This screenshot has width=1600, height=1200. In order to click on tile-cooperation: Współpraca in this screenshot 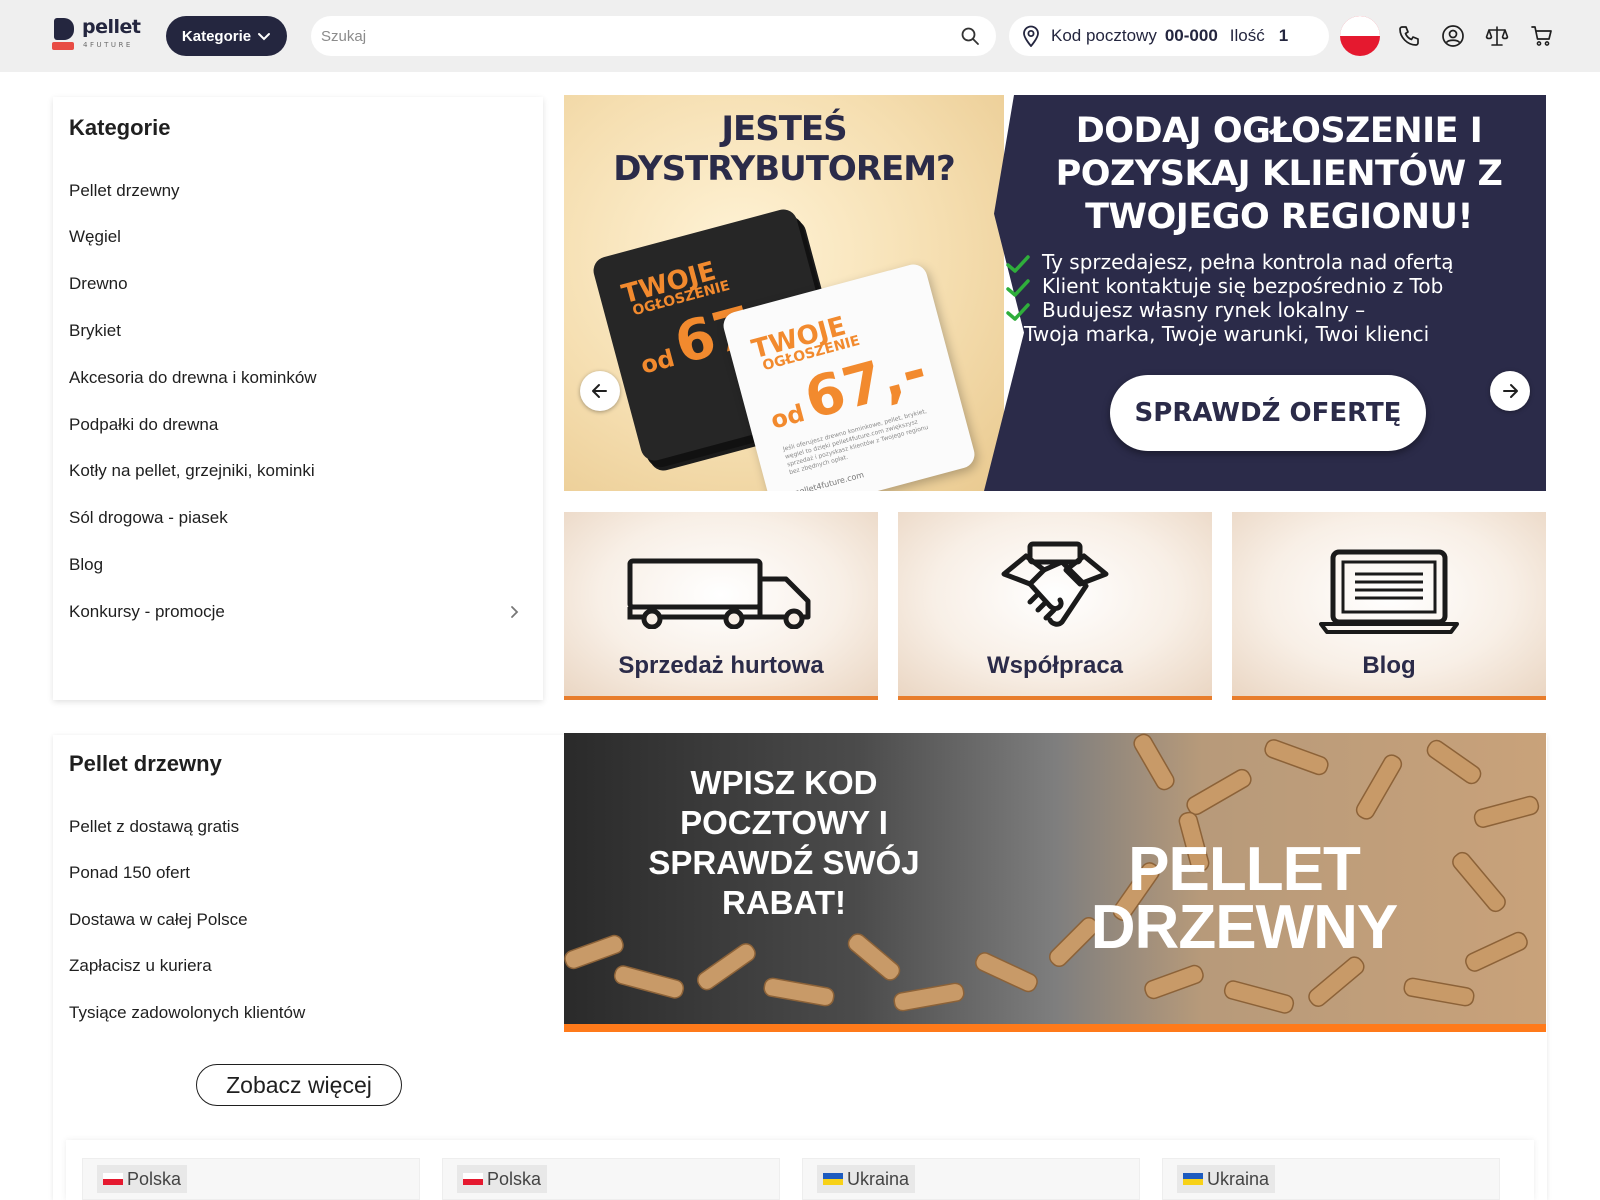, I will do `click(1055, 606)`.